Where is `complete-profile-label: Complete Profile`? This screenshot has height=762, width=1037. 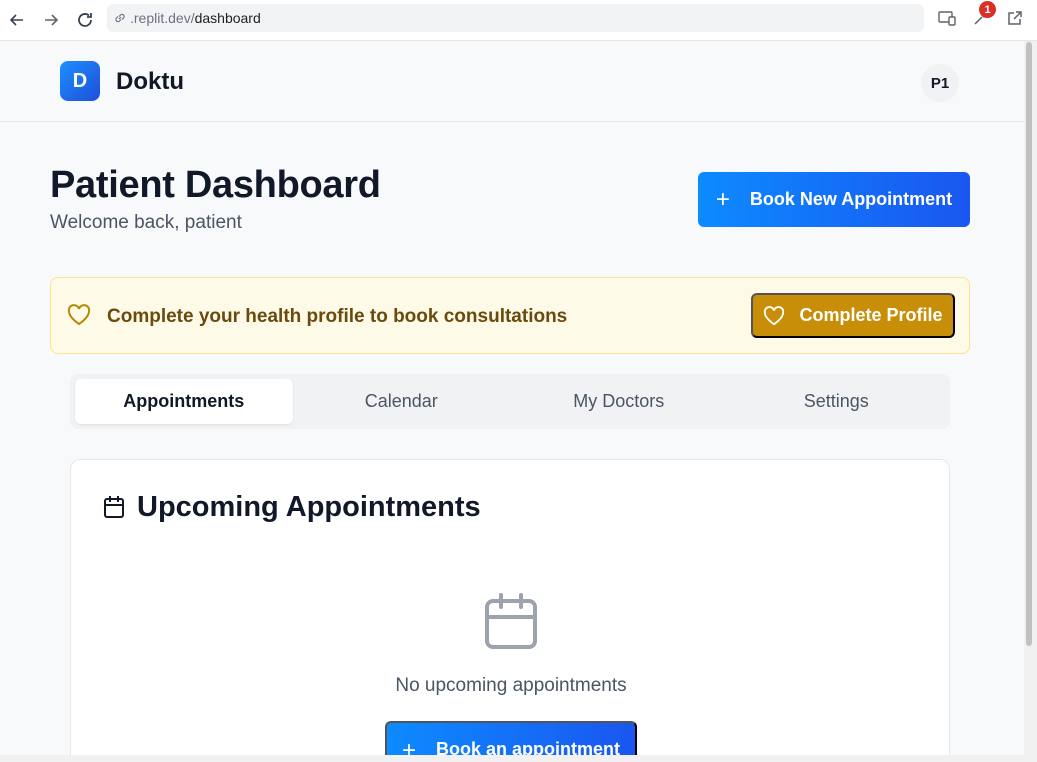 complete-profile-label: Complete Profile is located at coordinates (871, 315).